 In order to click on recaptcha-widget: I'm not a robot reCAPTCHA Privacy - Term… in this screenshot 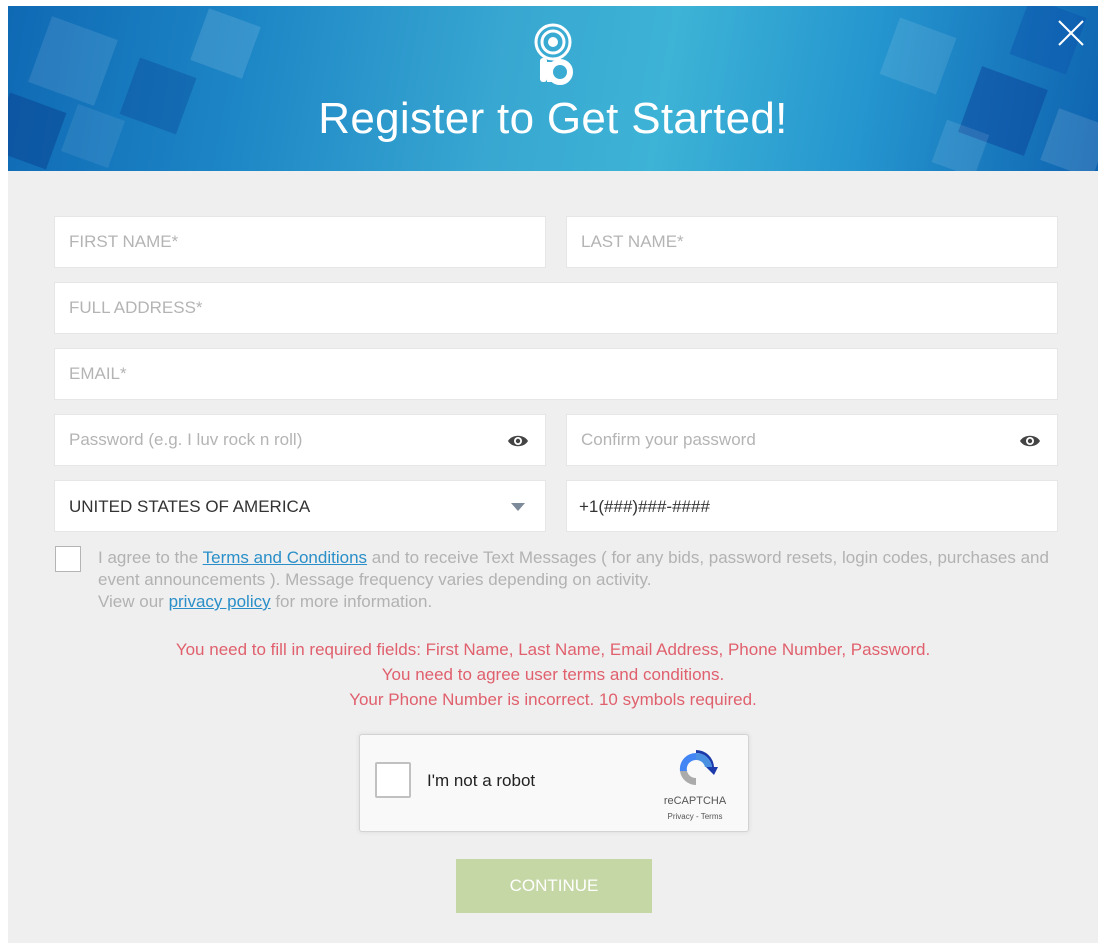, I will do `click(554, 783)`.